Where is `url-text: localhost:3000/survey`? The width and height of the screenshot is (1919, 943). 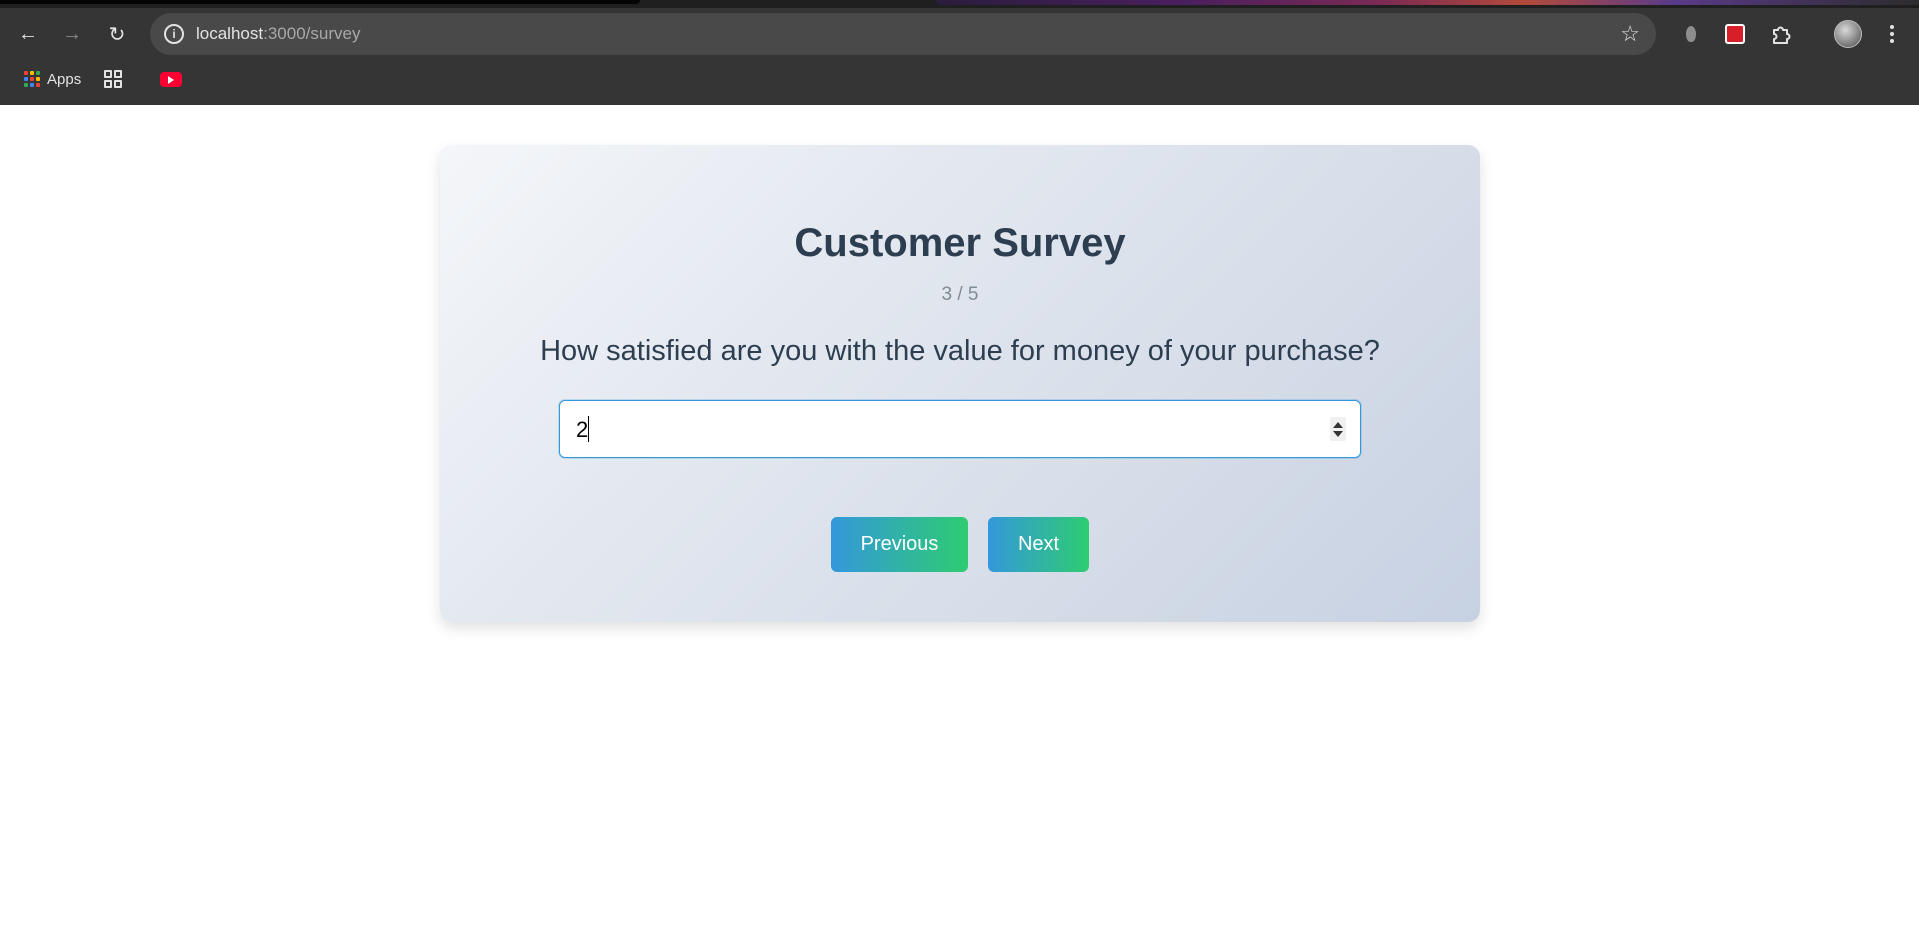 url-text: localhost:3000/survey is located at coordinates (278, 34).